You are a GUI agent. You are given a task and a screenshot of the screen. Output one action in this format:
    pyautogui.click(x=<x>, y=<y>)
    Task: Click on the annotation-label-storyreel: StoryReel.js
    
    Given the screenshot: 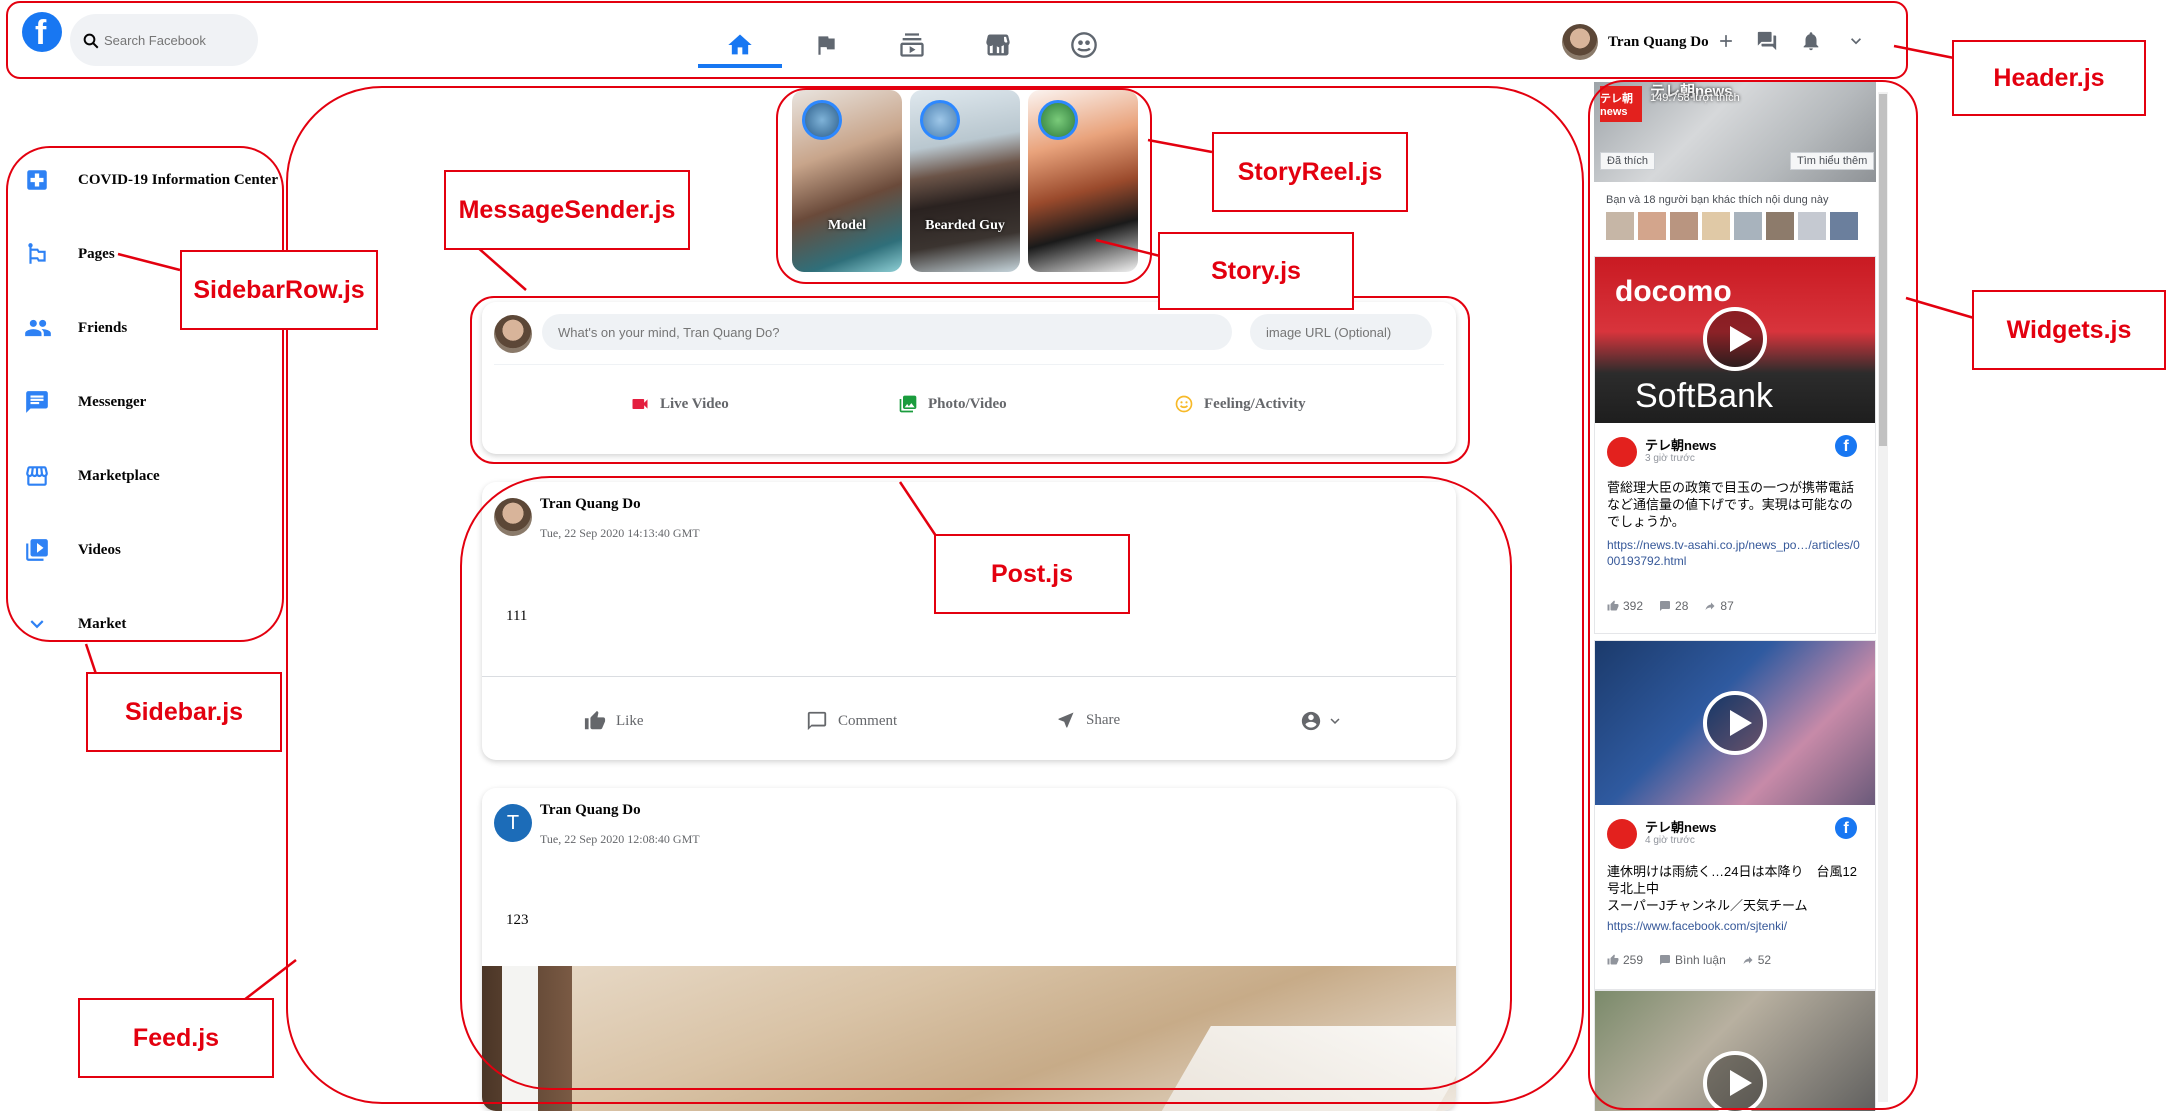 What is the action you would take?
    pyautogui.click(x=1310, y=172)
    